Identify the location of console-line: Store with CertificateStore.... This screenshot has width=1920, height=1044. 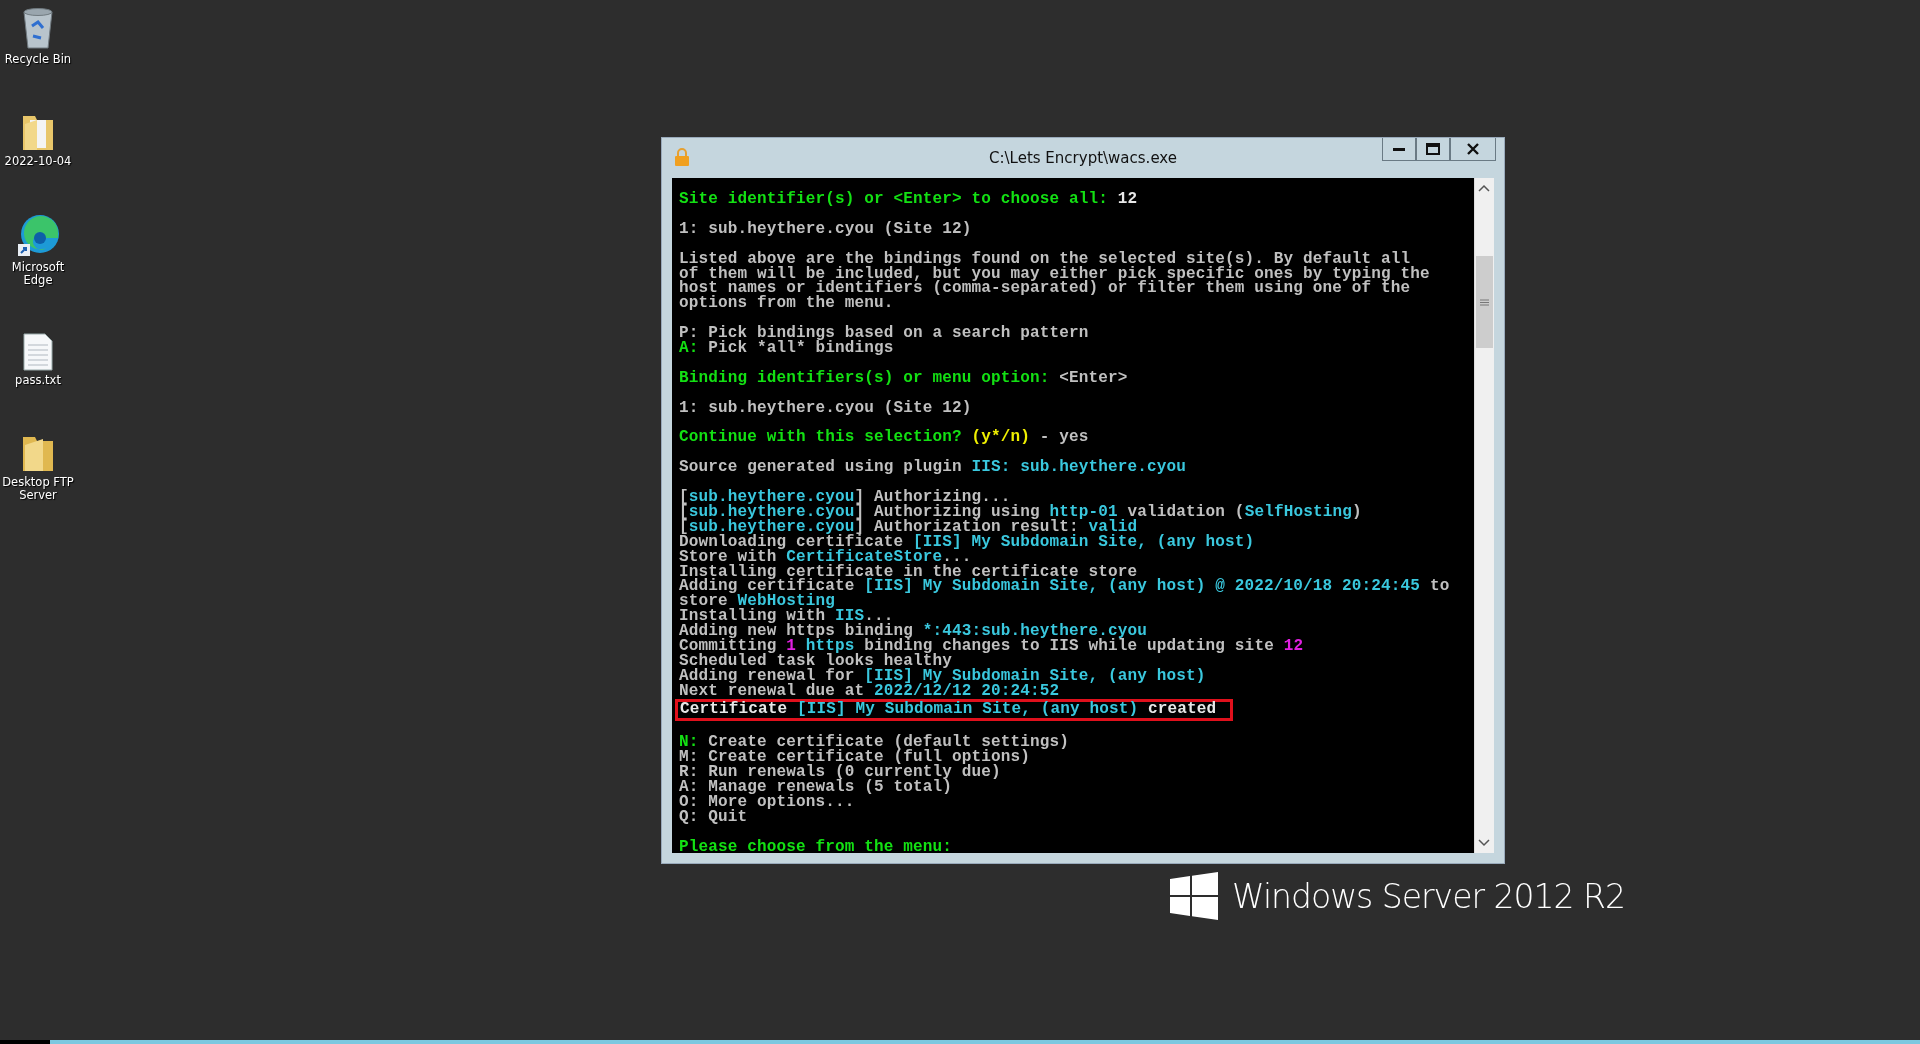
(825, 557).